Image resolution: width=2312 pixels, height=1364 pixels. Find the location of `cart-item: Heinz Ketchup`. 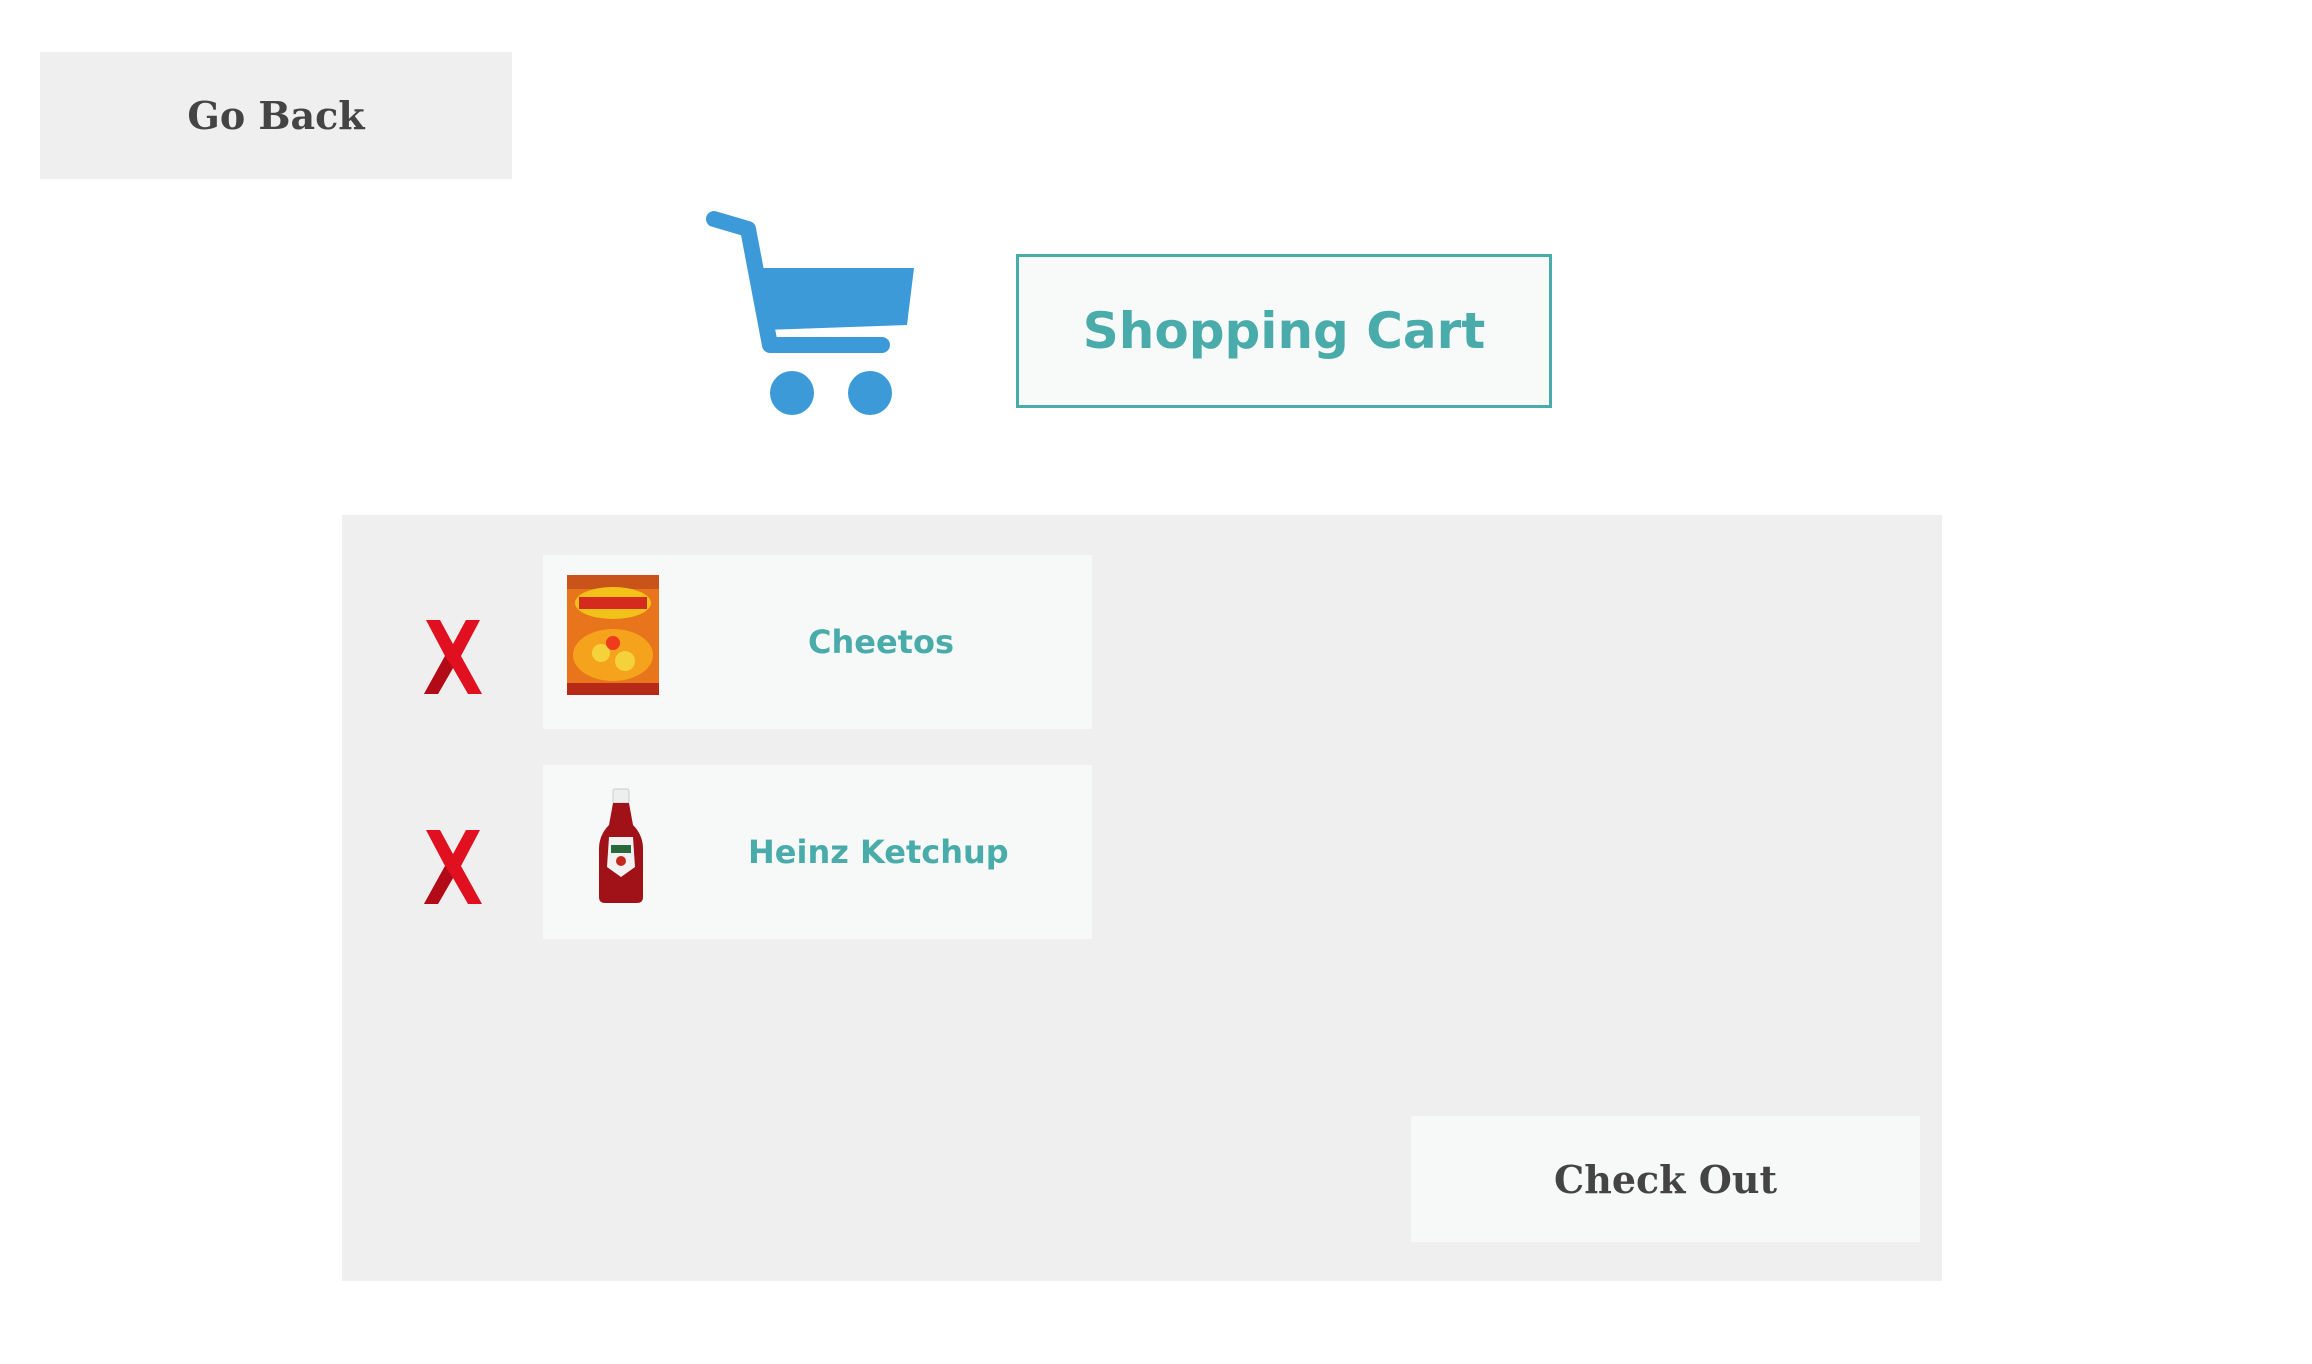

cart-item: Heinz Ketchup is located at coordinates (817, 852).